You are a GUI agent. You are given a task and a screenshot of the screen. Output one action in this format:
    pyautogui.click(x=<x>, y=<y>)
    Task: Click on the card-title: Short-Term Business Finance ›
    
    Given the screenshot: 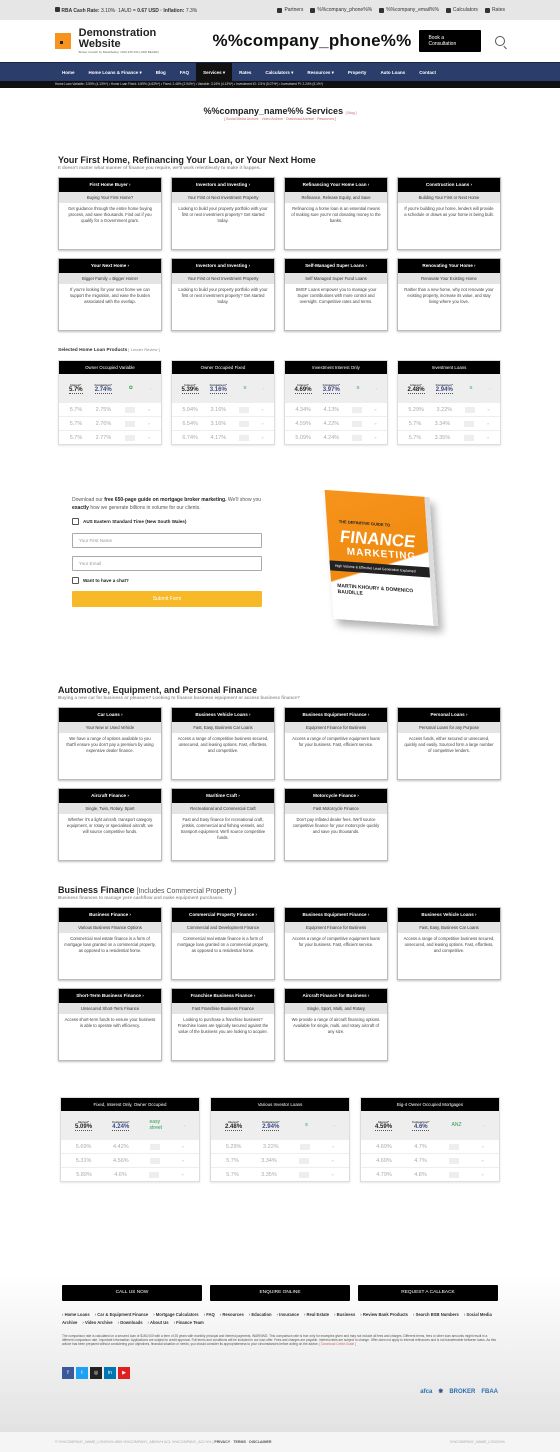 What is the action you would take?
    pyautogui.click(x=110, y=996)
    